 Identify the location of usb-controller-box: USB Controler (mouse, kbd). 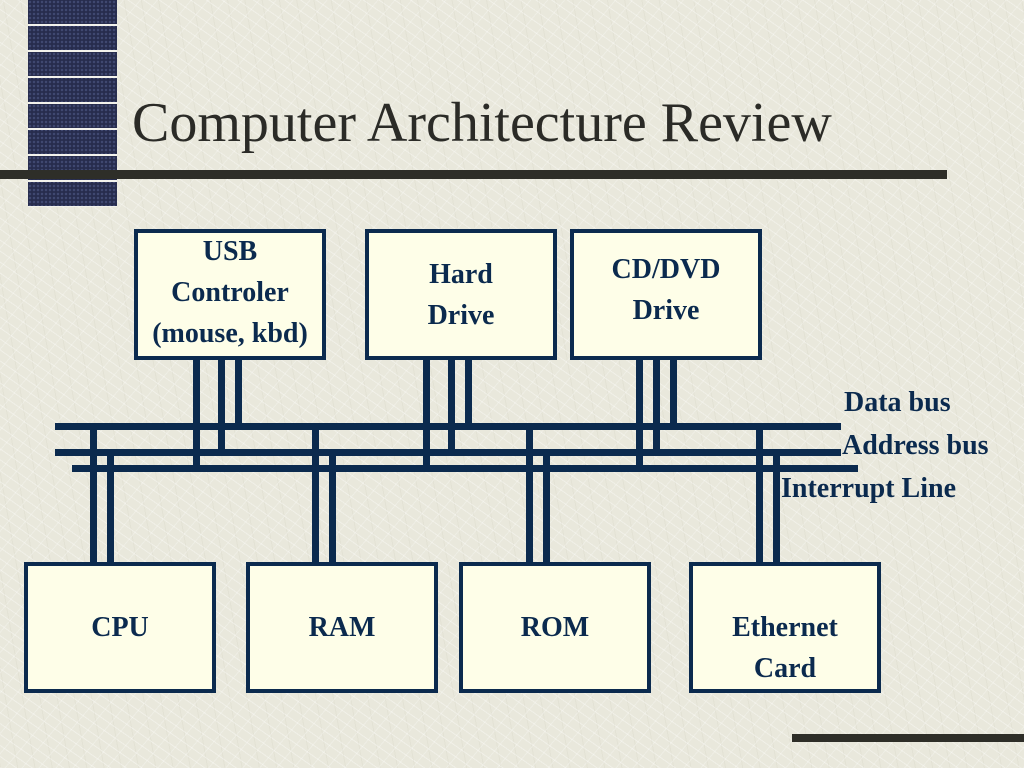
(230, 294).